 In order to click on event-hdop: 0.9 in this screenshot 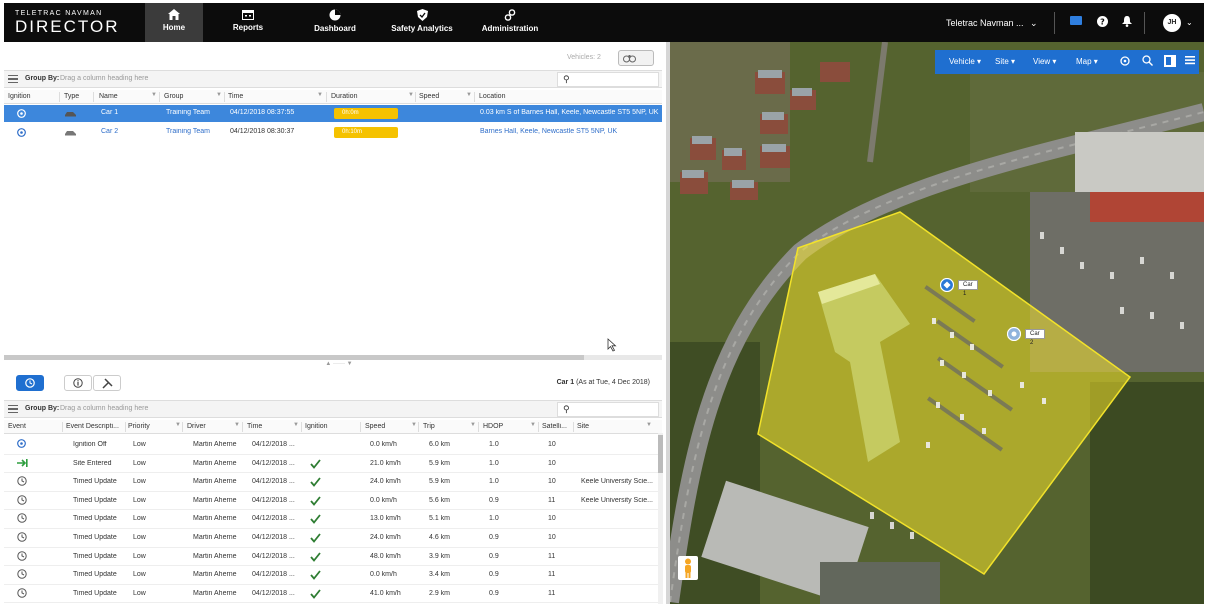, I will do `click(494, 556)`.